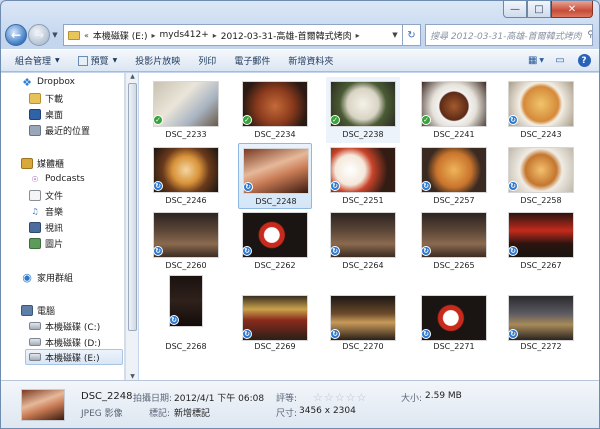 Image resolution: width=600 pixels, height=429 pixels. Describe the element at coordinates (35, 326) in the screenshot. I see `drive-icon` at that location.